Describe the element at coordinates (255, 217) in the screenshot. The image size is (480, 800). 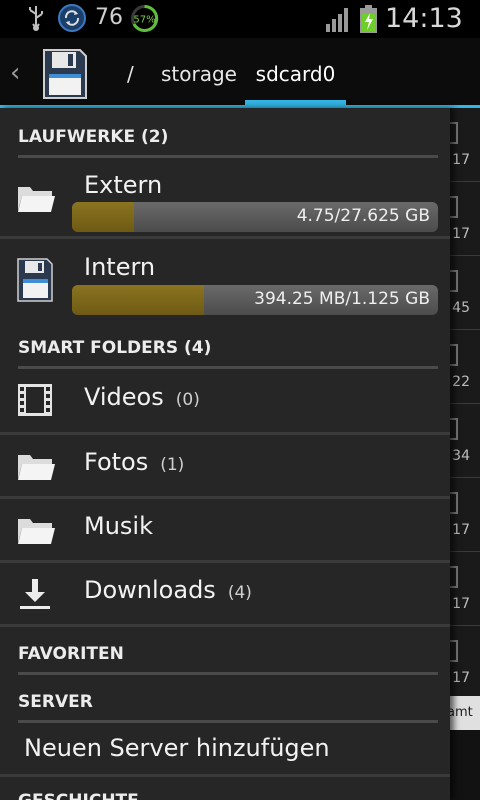
I see `drive-usage-bar: 4.75/27.625 GB` at that location.